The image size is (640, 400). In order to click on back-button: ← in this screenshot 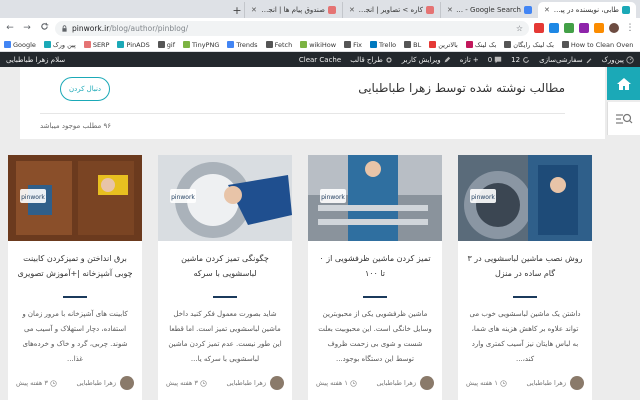, I will do `click(10, 28)`.